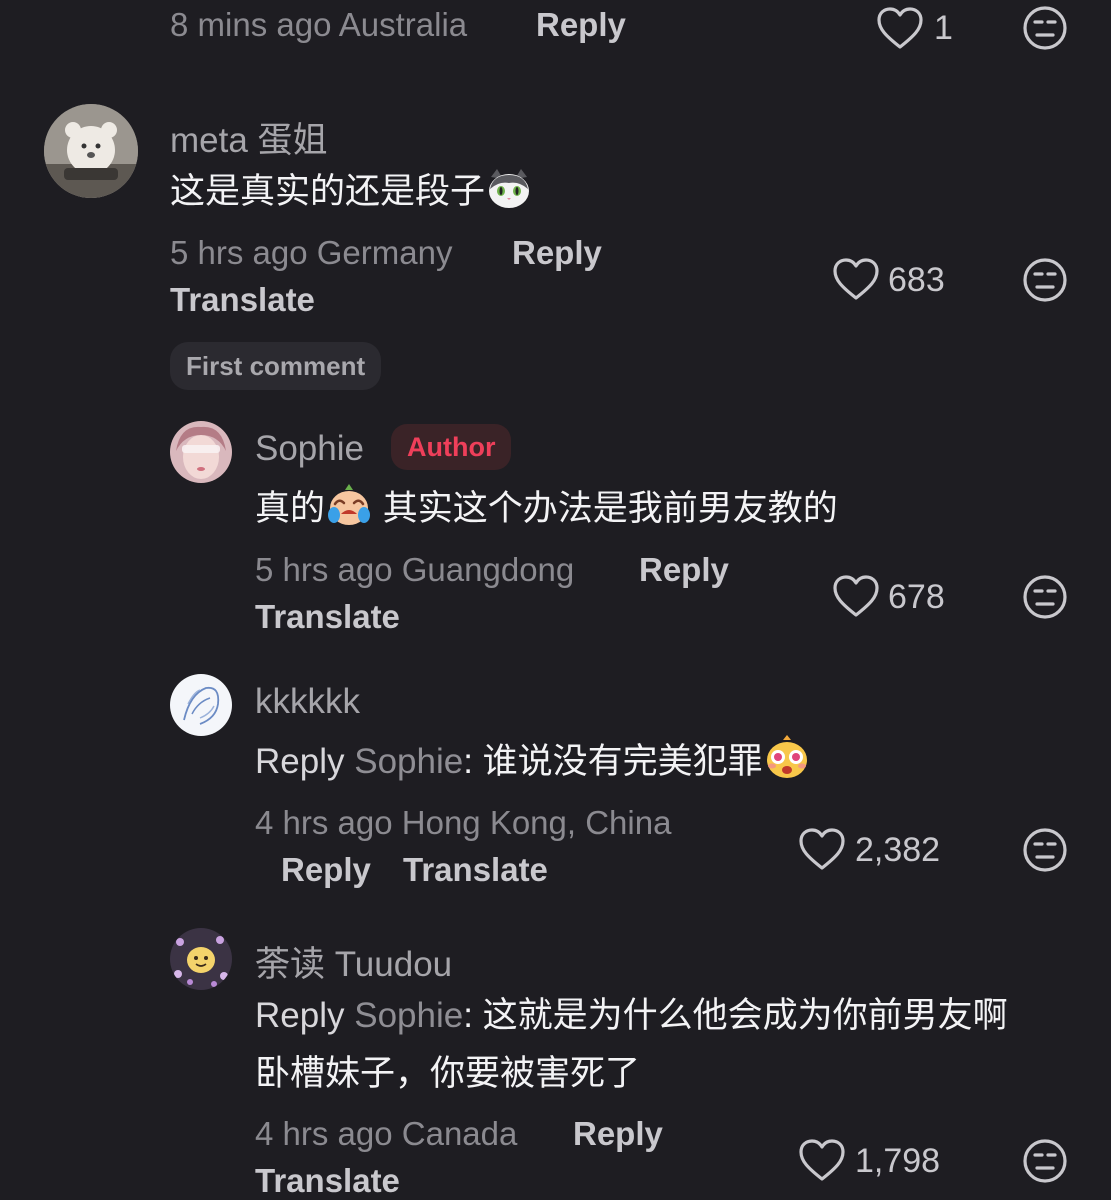 Image resolution: width=1111 pixels, height=1200 pixels. What do you see at coordinates (328, 191) in the screenshot?
I see `comment-text-content: 这是真实的还是段子` at bounding box center [328, 191].